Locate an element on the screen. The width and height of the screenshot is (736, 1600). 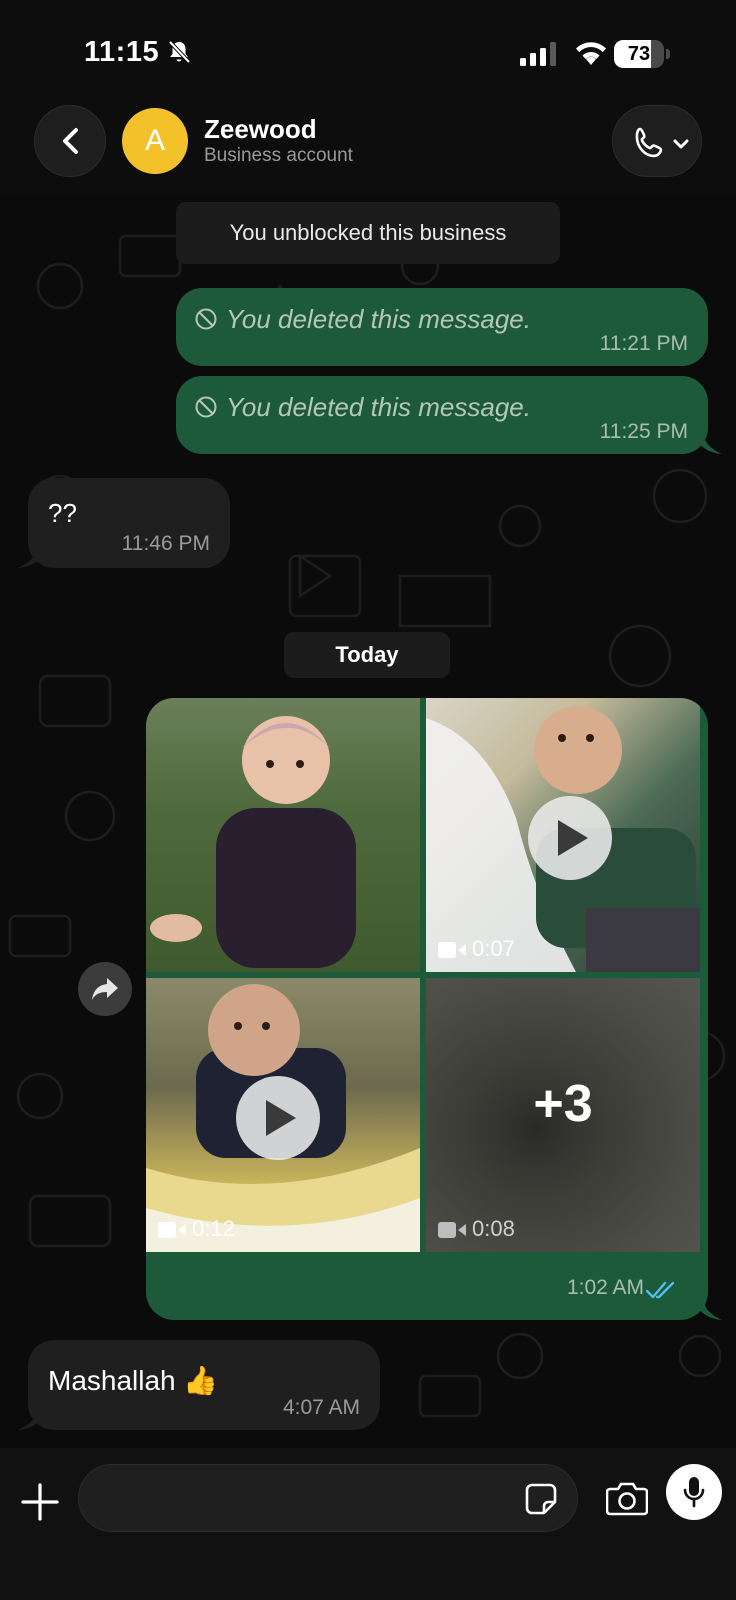
composer-bar is located at coordinates (368, 1524).